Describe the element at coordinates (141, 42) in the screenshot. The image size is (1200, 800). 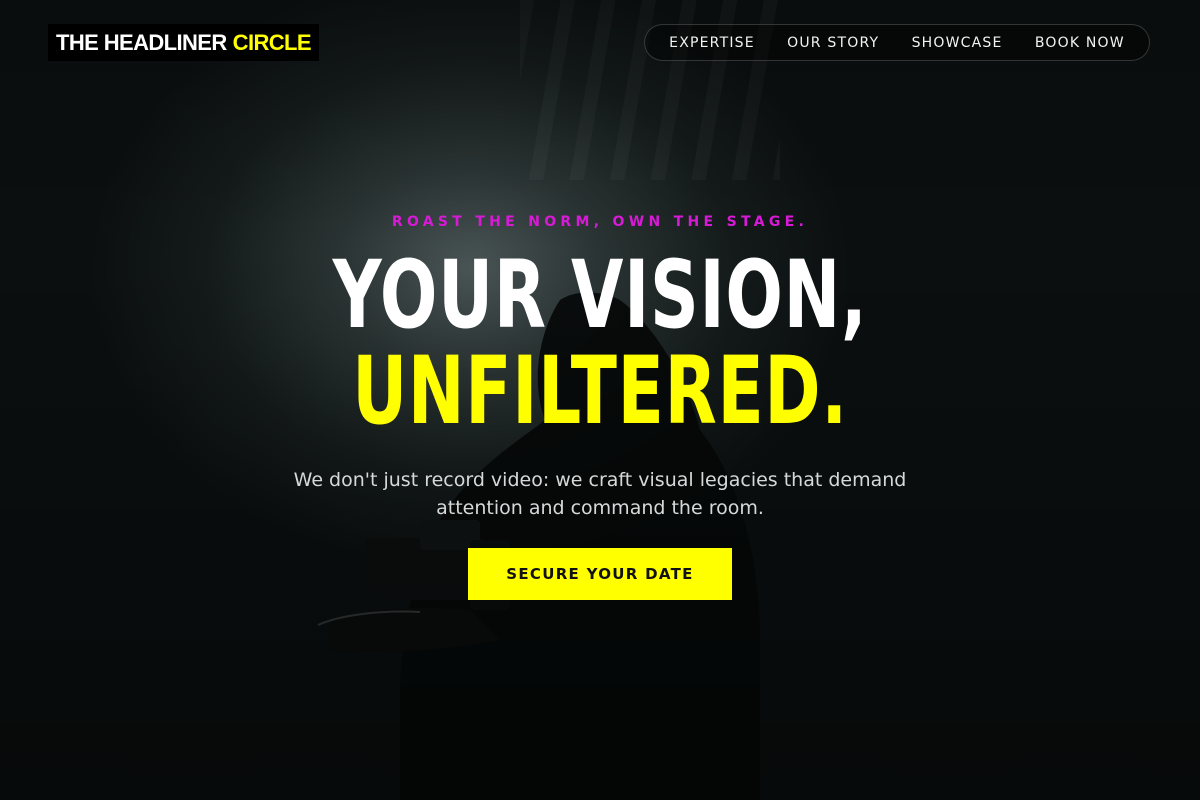
I see `brand-name-main: THE HEADLINER` at that location.